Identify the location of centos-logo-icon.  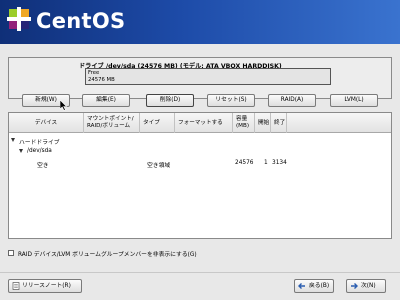
(19, 19).